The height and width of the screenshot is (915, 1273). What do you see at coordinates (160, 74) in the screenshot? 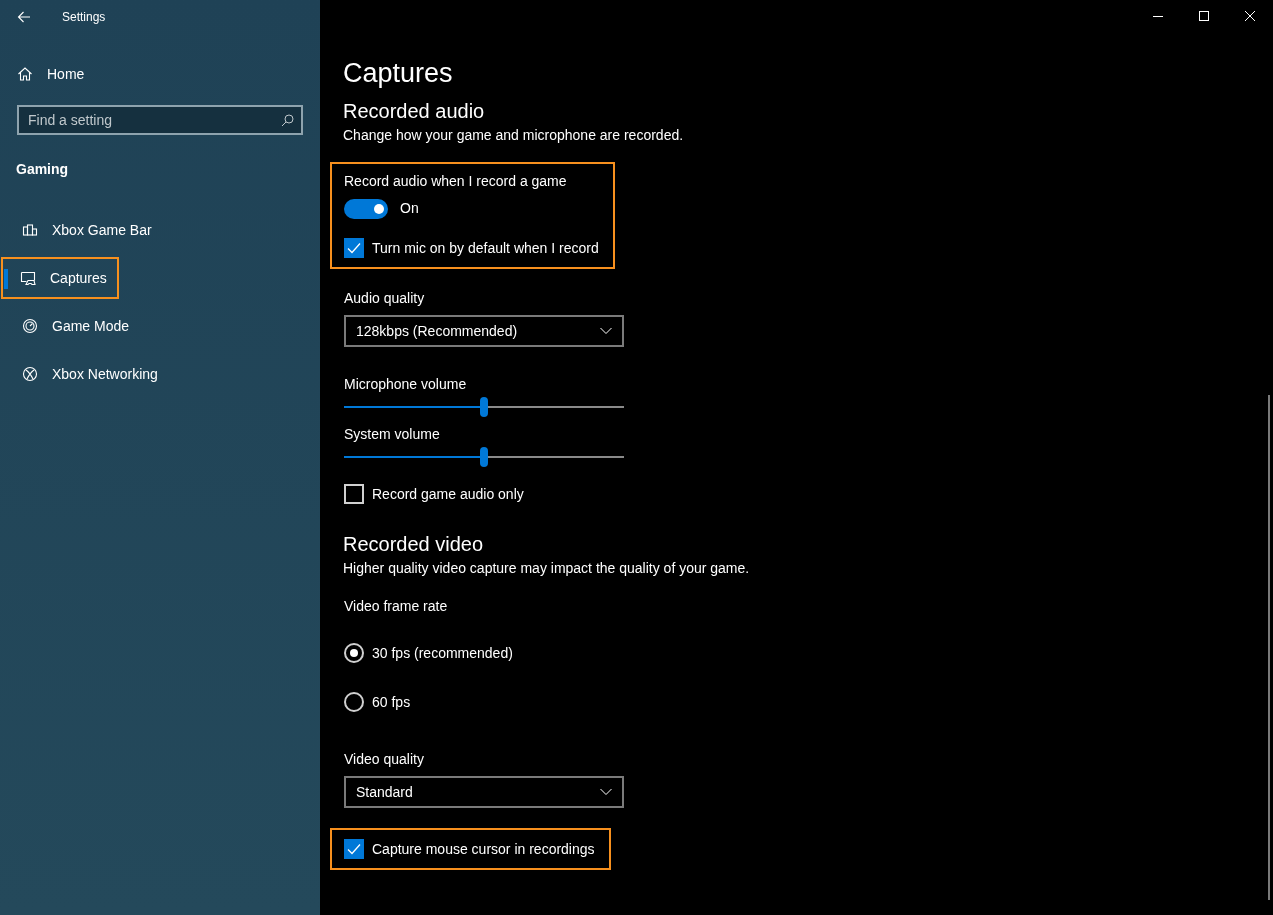
I see `home-nav-item: Home` at bounding box center [160, 74].